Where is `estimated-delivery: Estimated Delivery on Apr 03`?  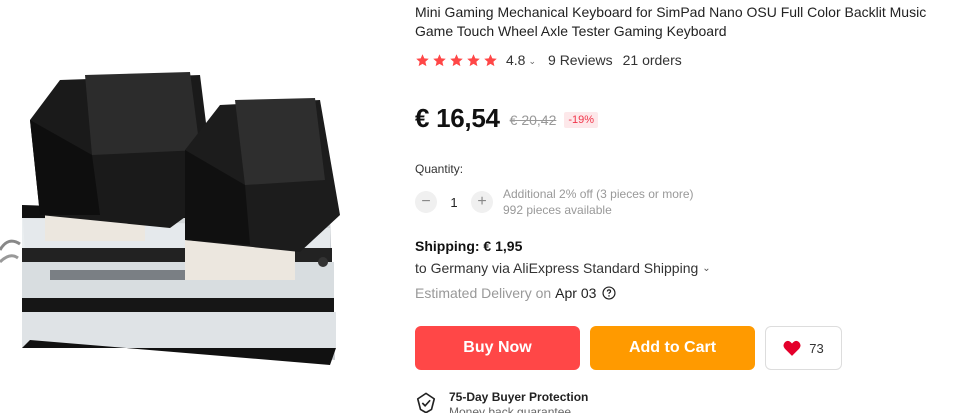 estimated-delivery: Estimated Delivery on Apr 03 is located at coordinates (515, 293).